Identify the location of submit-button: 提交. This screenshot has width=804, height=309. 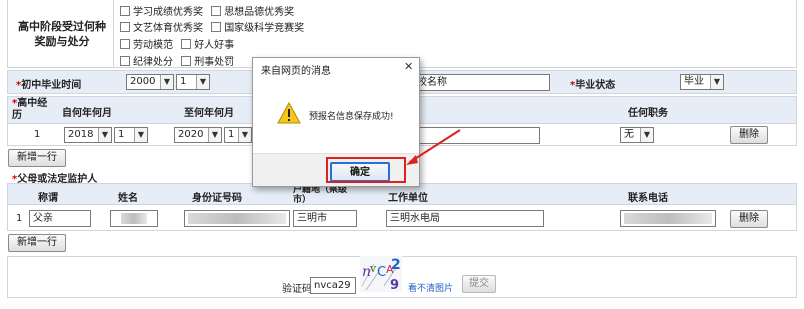
(479, 284).